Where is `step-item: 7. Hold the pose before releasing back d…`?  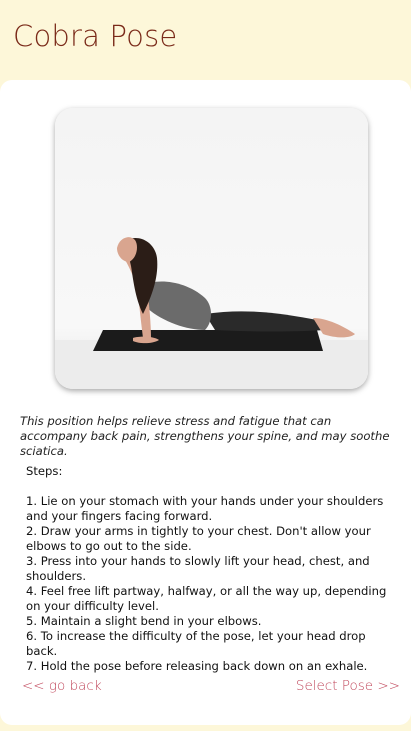
step-item: 7. Hold the pose before releasing back d… is located at coordinates (197, 666).